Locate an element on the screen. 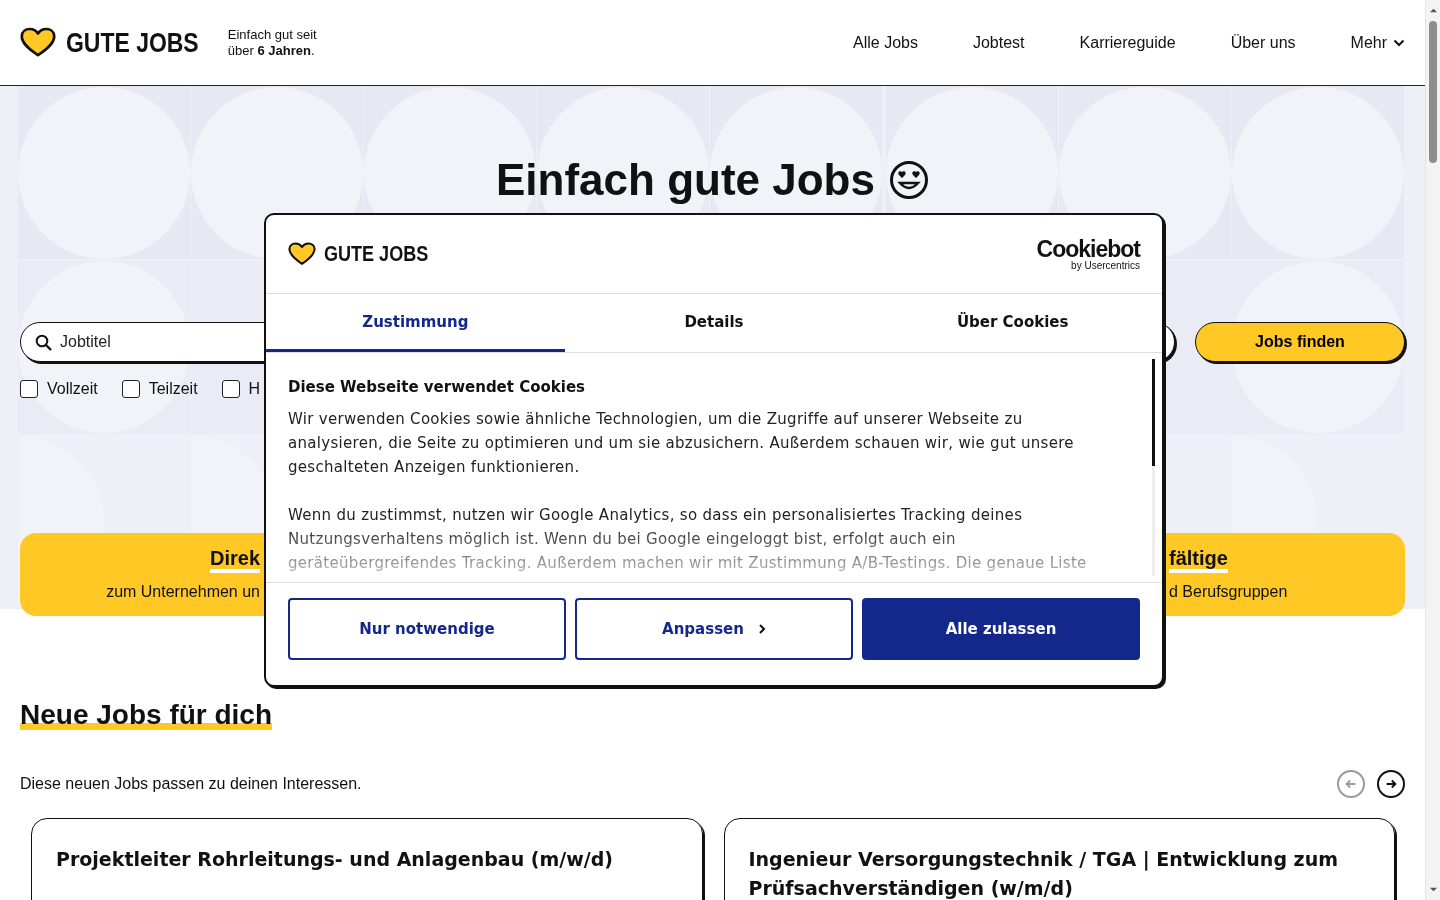 The image size is (1440, 900). dialog-paragraph: Wenn du zustimmst, nutzen wir Google Analytics, so dass ein personalisiertes Tracking deines Nutzungsverhaltens möglich ist. Wenn du bei Google eingeloggt bist, erfolgt auch ein geräteübergreifendes Tracking. Außerdem machen wir mit Zustimmung A/B-Testings. Die genaue Liste is located at coordinates (688, 539).